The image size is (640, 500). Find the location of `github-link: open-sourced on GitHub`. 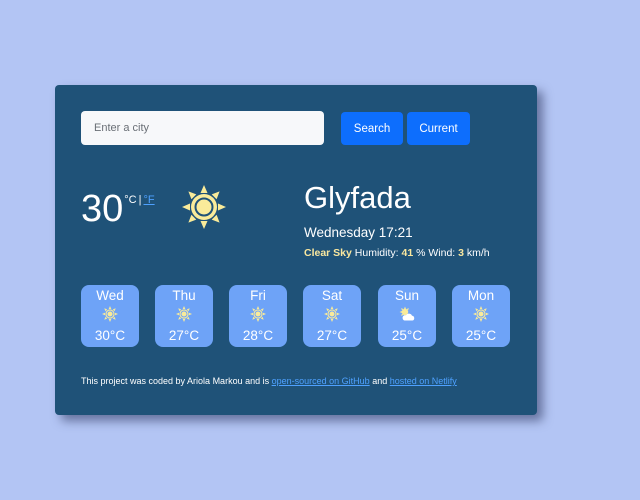

github-link: open-sourced on GitHub is located at coordinates (321, 381).